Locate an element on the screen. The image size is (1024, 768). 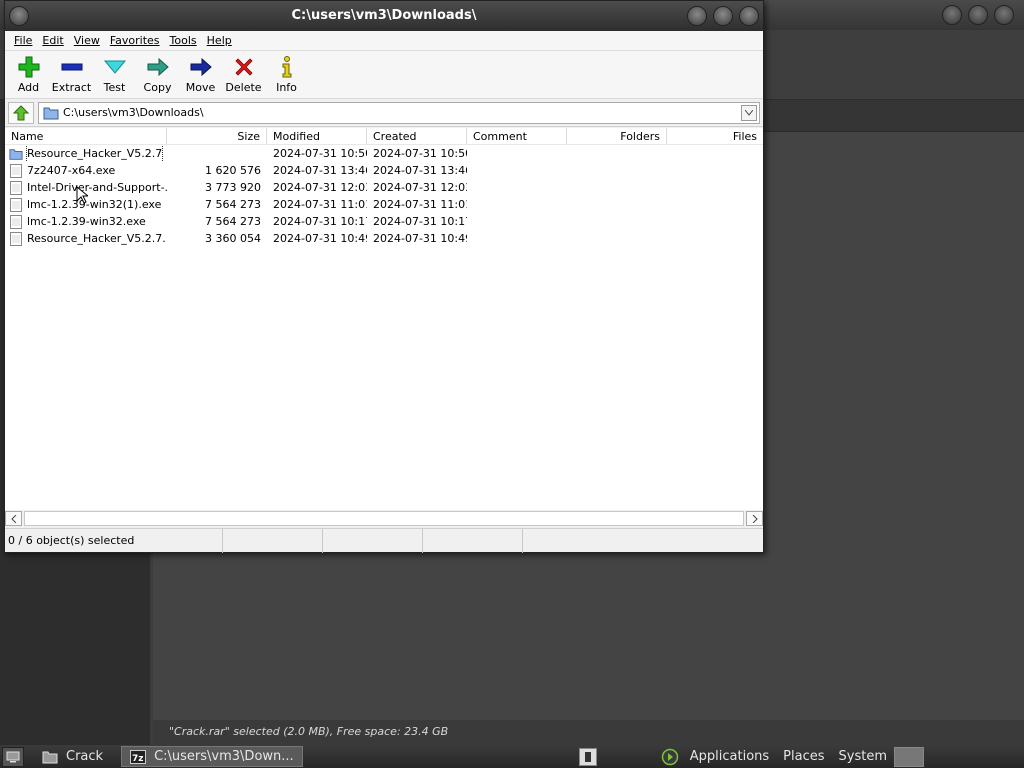
places-menu: Places is located at coordinates (803, 756).